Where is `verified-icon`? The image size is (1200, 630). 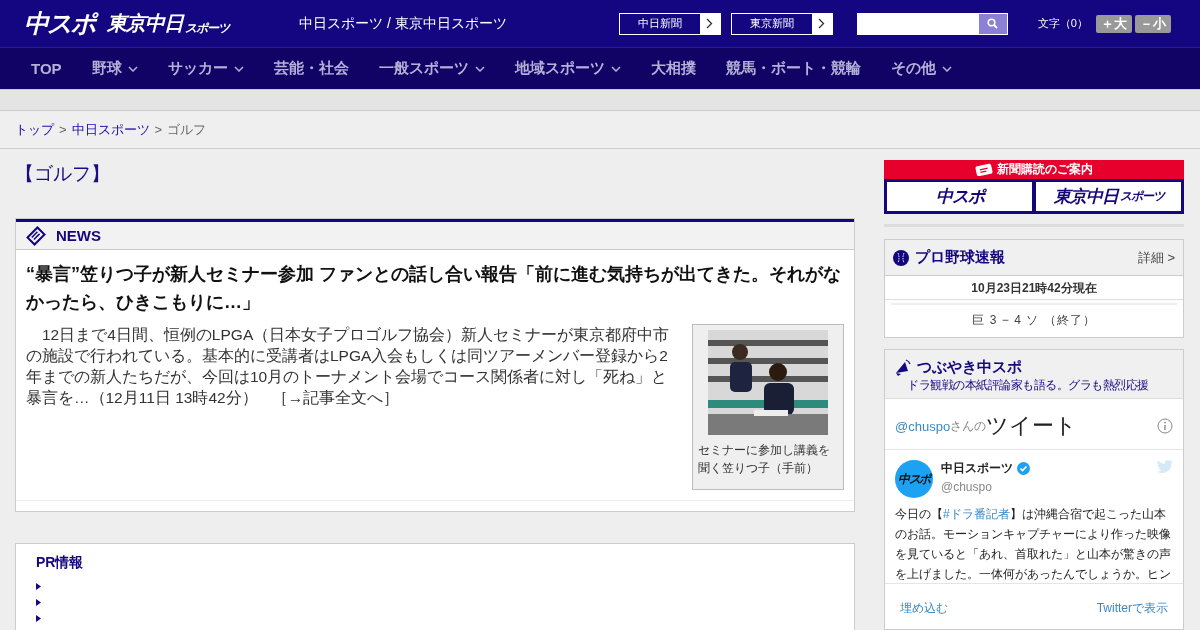
verified-icon is located at coordinates (1023, 468).